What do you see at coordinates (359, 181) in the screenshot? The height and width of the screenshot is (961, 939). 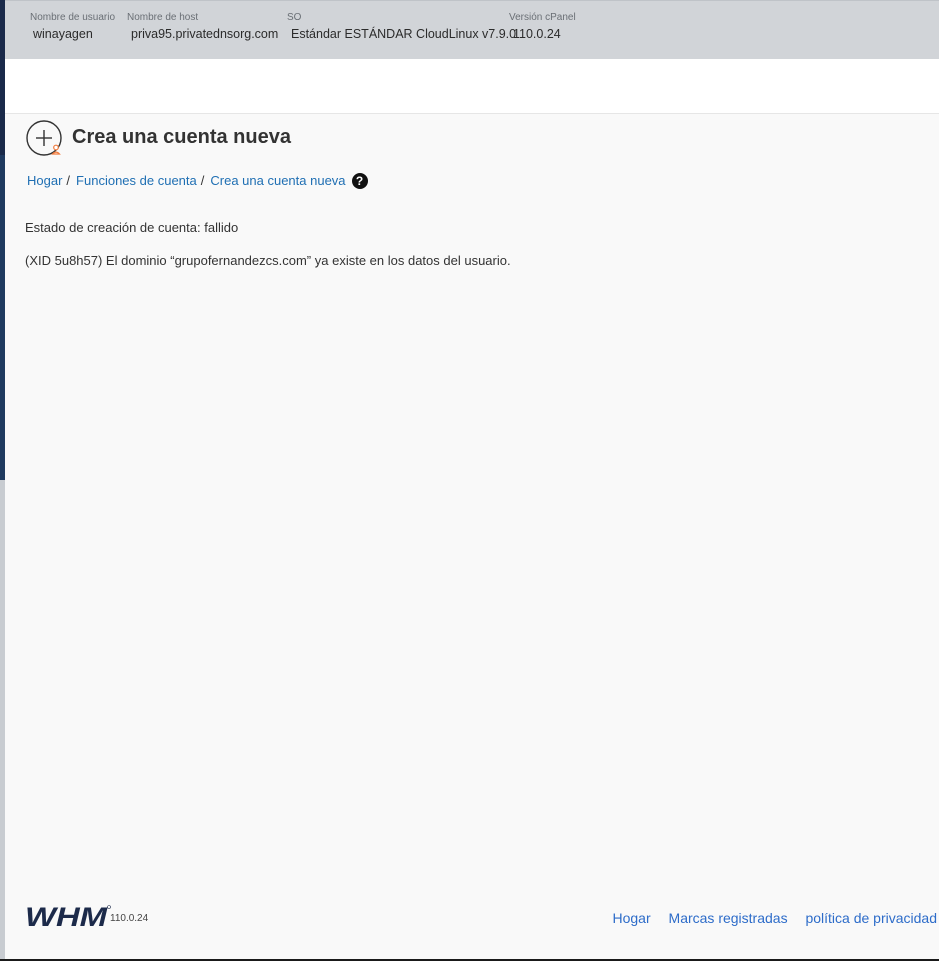 I see `question-circle-icon: ?` at bounding box center [359, 181].